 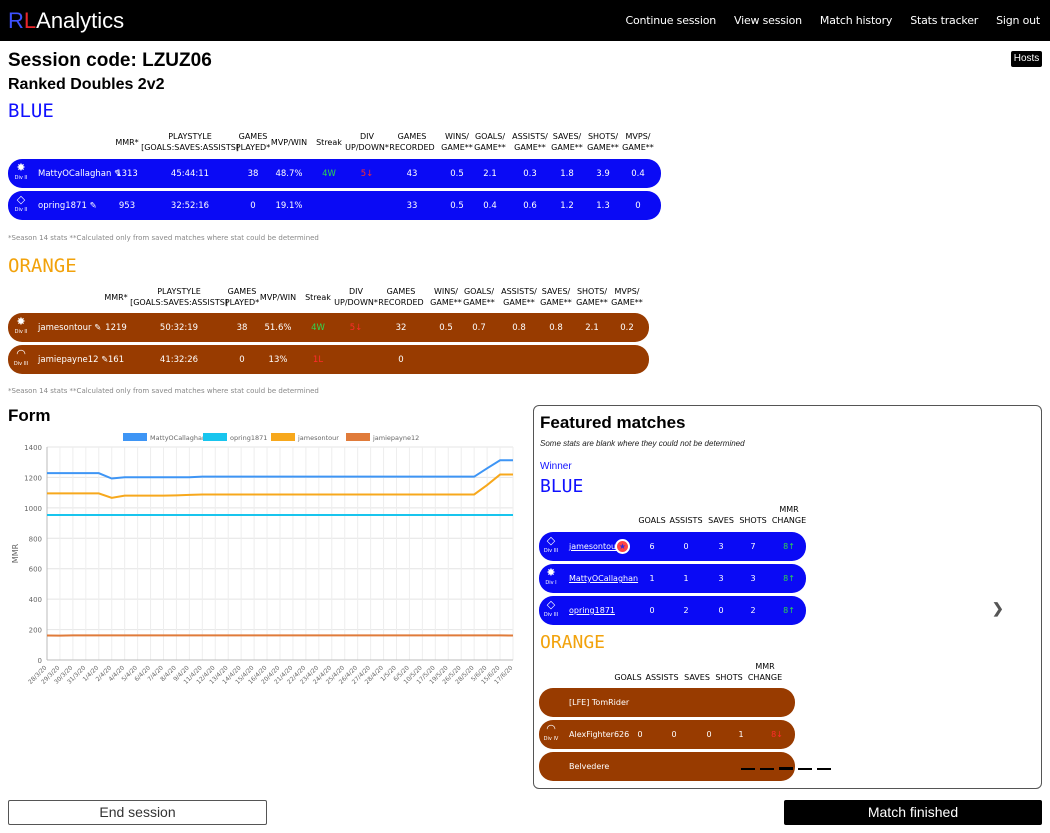 I want to click on featured-player-row: Belvedere, so click(x=667, y=766).